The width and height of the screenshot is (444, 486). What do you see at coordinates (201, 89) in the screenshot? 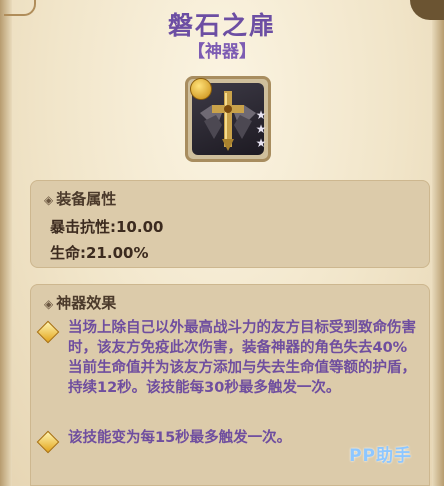
I see `orb-badge-icon` at bounding box center [201, 89].